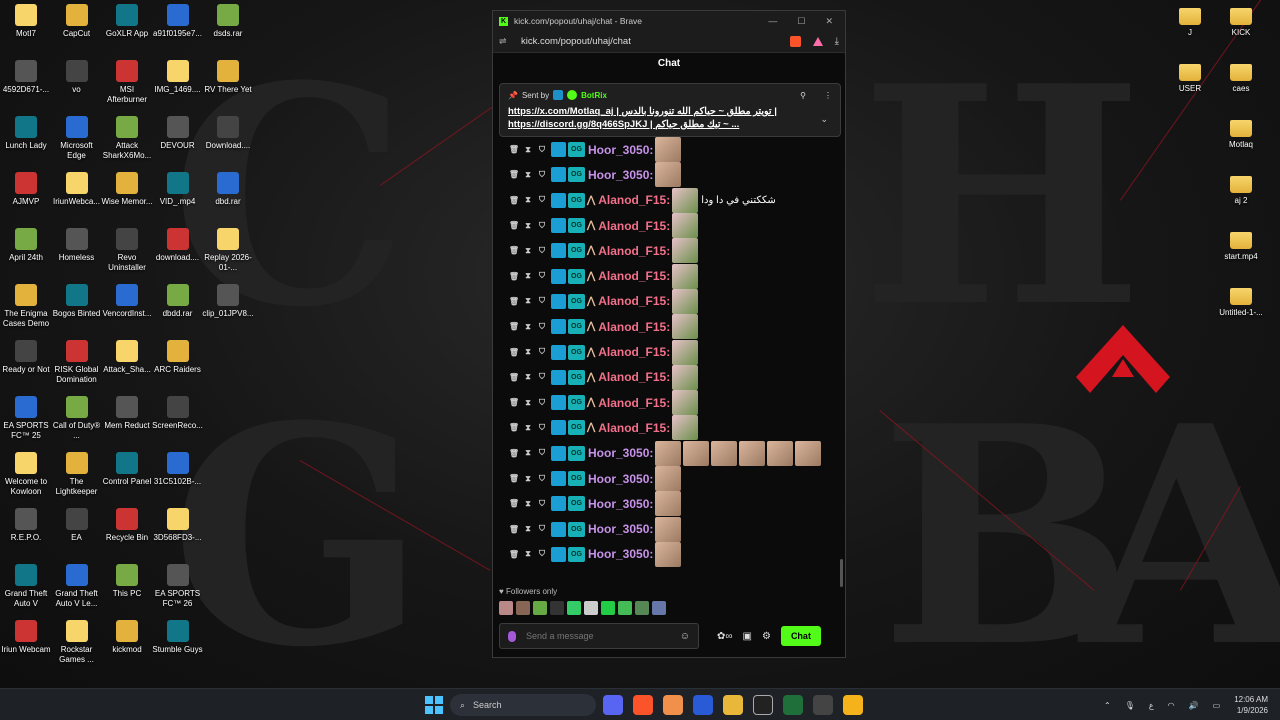 The image size is (1280, 720). What do you see at coordinates (795, 41) in the screenshot?
I see `brave-shields-icon` at bounding box center [795, 41].